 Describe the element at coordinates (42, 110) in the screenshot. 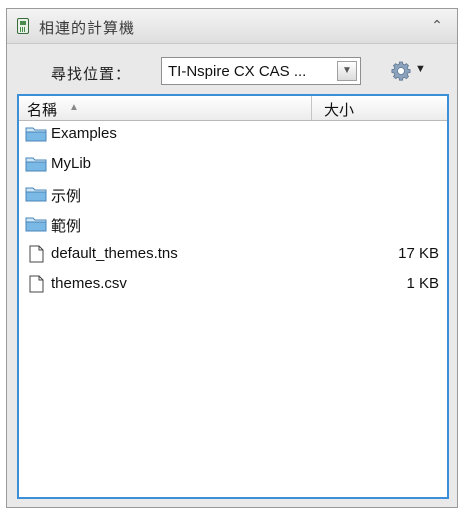

I see `column-name-label: 名稱` at that location.